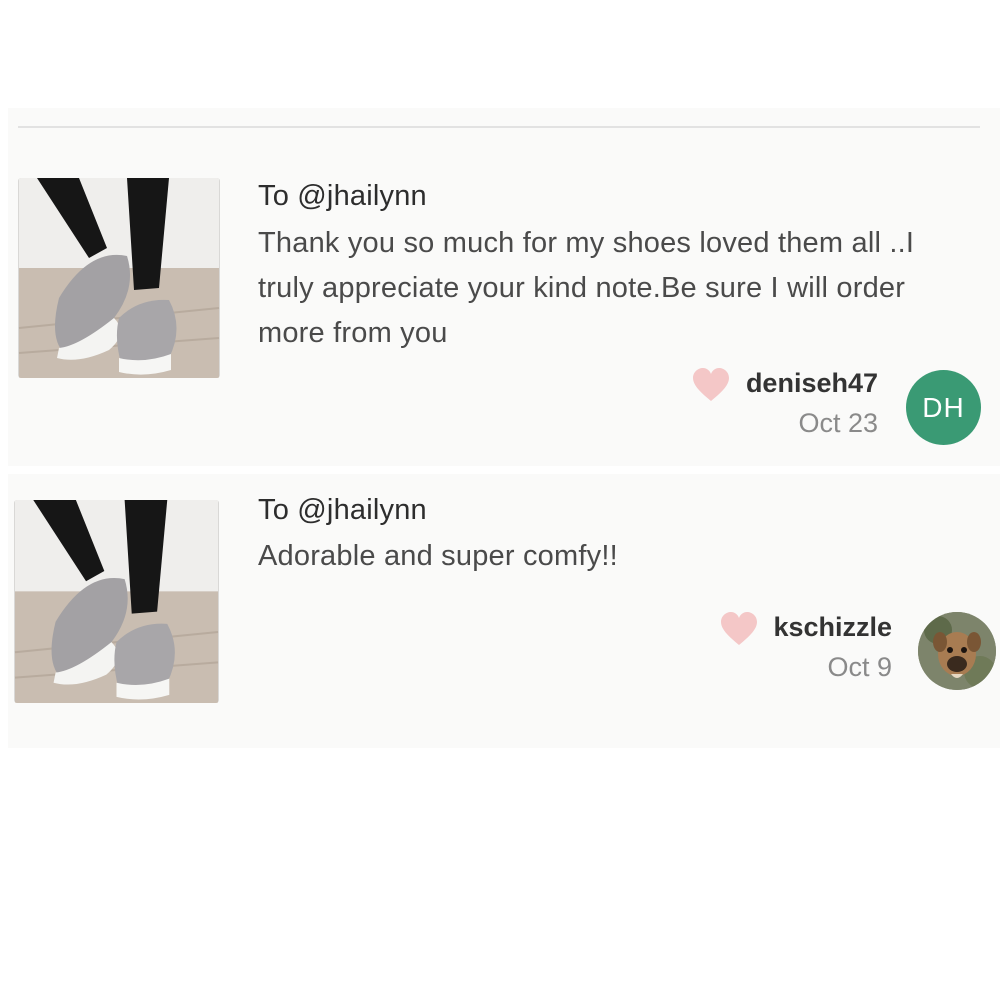 This screenshot has height=998, width=1000. What do you see at coordinates (838, 423) in the screenshot?
I see `note-date: Oct 23` at bounding box center [838, 423].